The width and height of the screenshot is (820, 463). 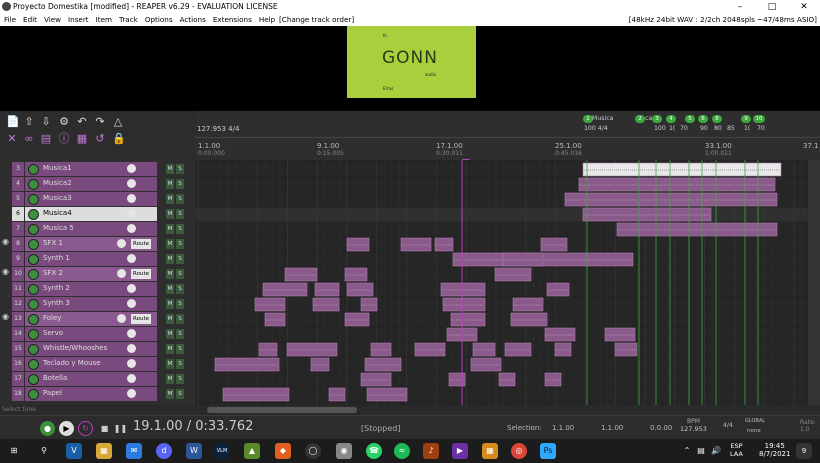 What do you see at coordinates (91, 289) in the screenshot?
I see `track-header: Synth 2` at bounding box center [91, 289].